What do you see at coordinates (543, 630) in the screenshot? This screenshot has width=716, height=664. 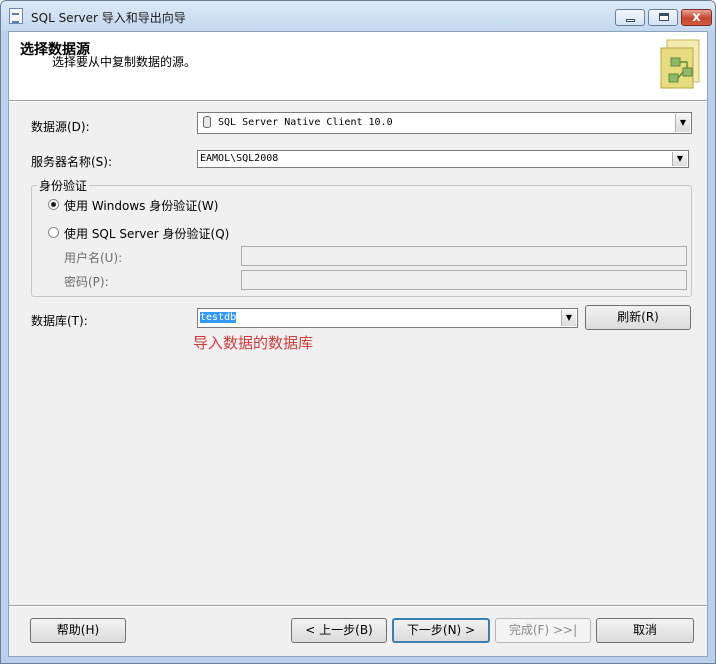 I see `finish-button: 完成(F) >>|` at bounding box center [543, 630].